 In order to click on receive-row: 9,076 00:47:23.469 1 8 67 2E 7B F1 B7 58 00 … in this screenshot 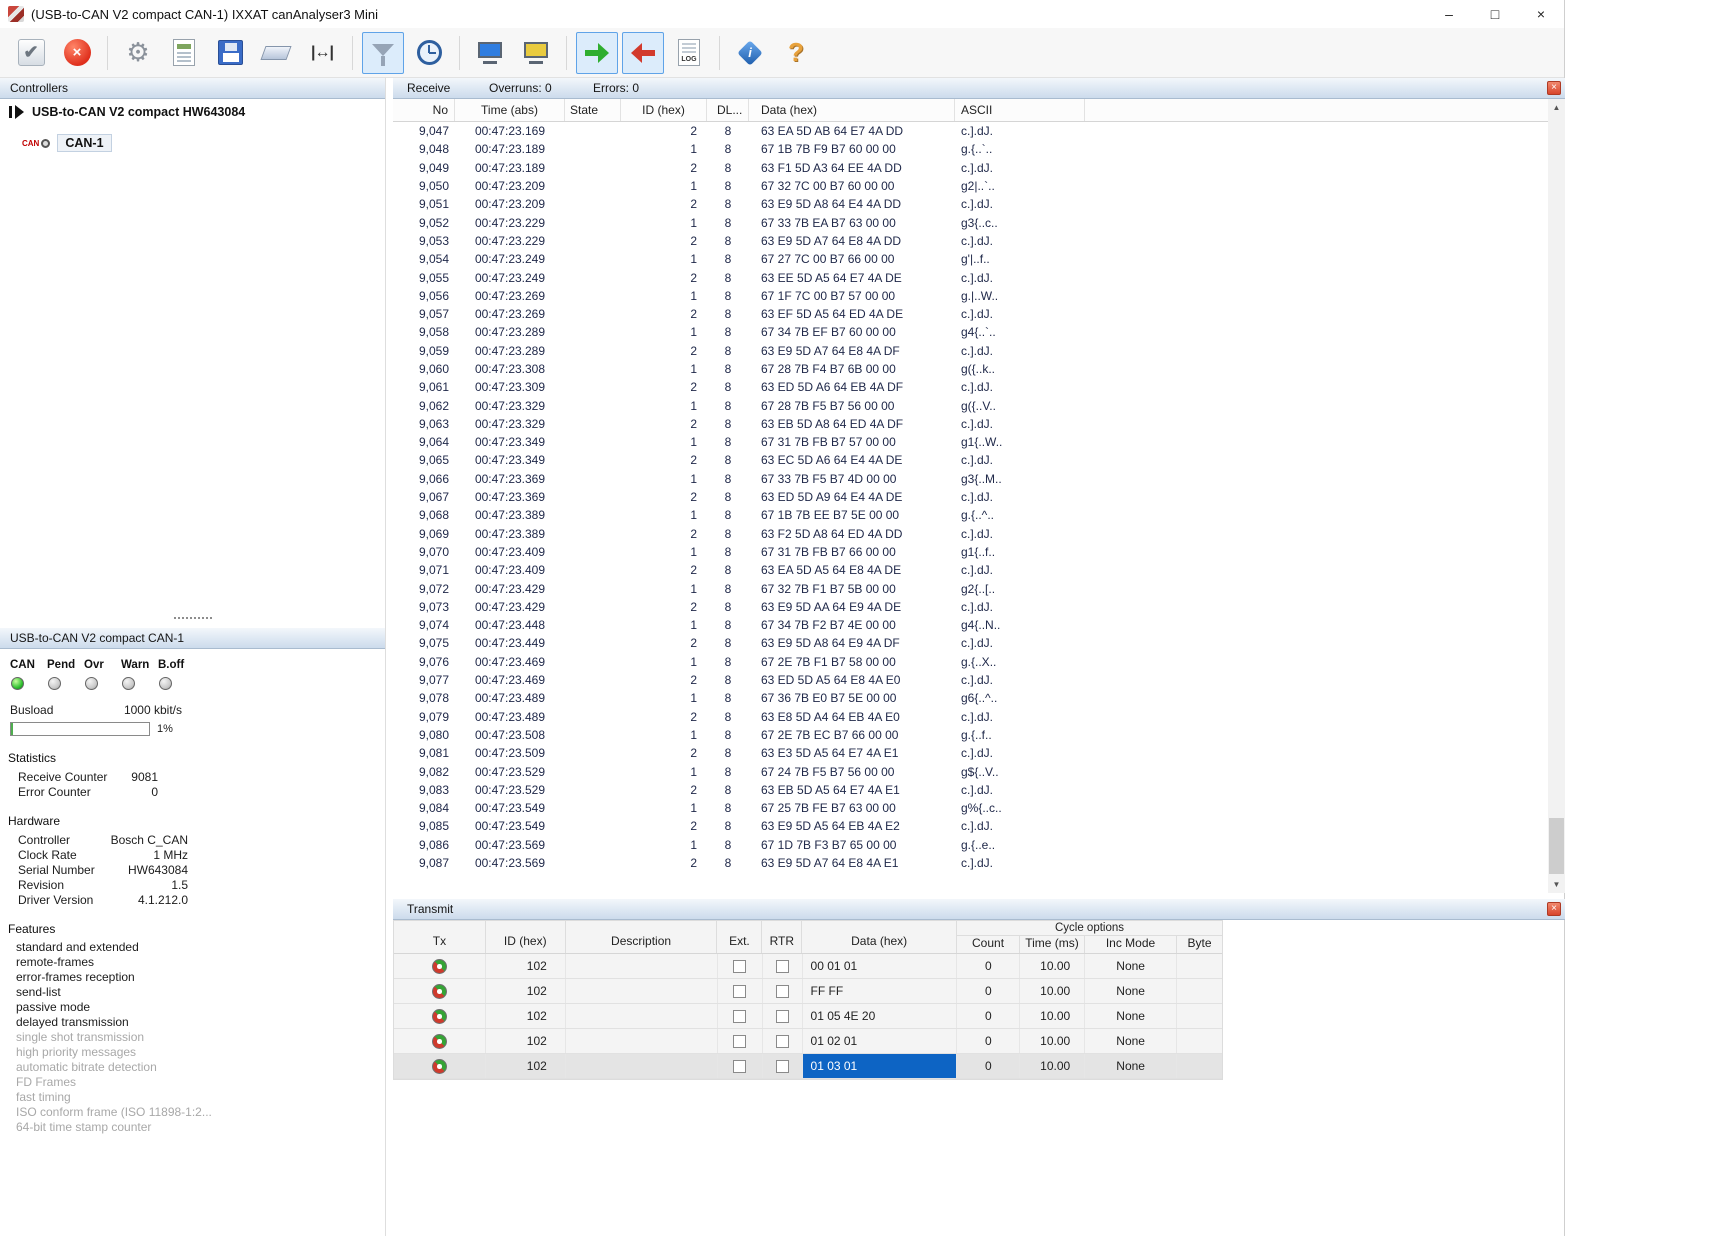, I will do `click(979, 662)`.